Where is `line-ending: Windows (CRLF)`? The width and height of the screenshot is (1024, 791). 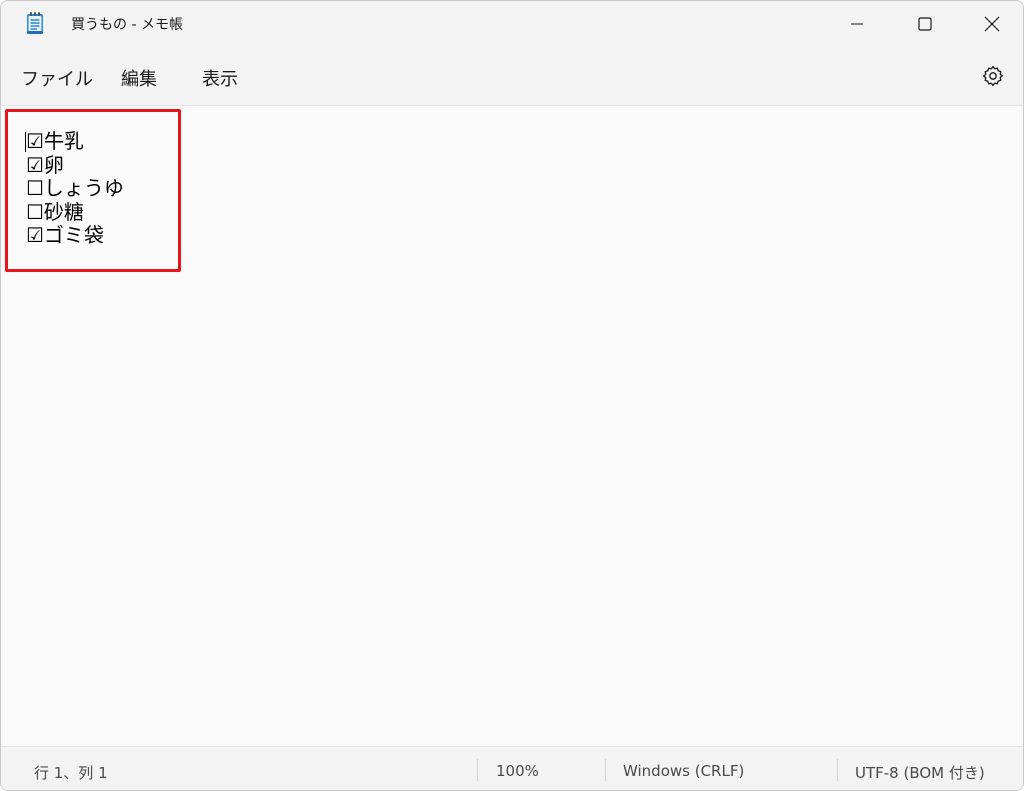
line-ending: Windows (CRLF) is located at coordinates (683, 771).